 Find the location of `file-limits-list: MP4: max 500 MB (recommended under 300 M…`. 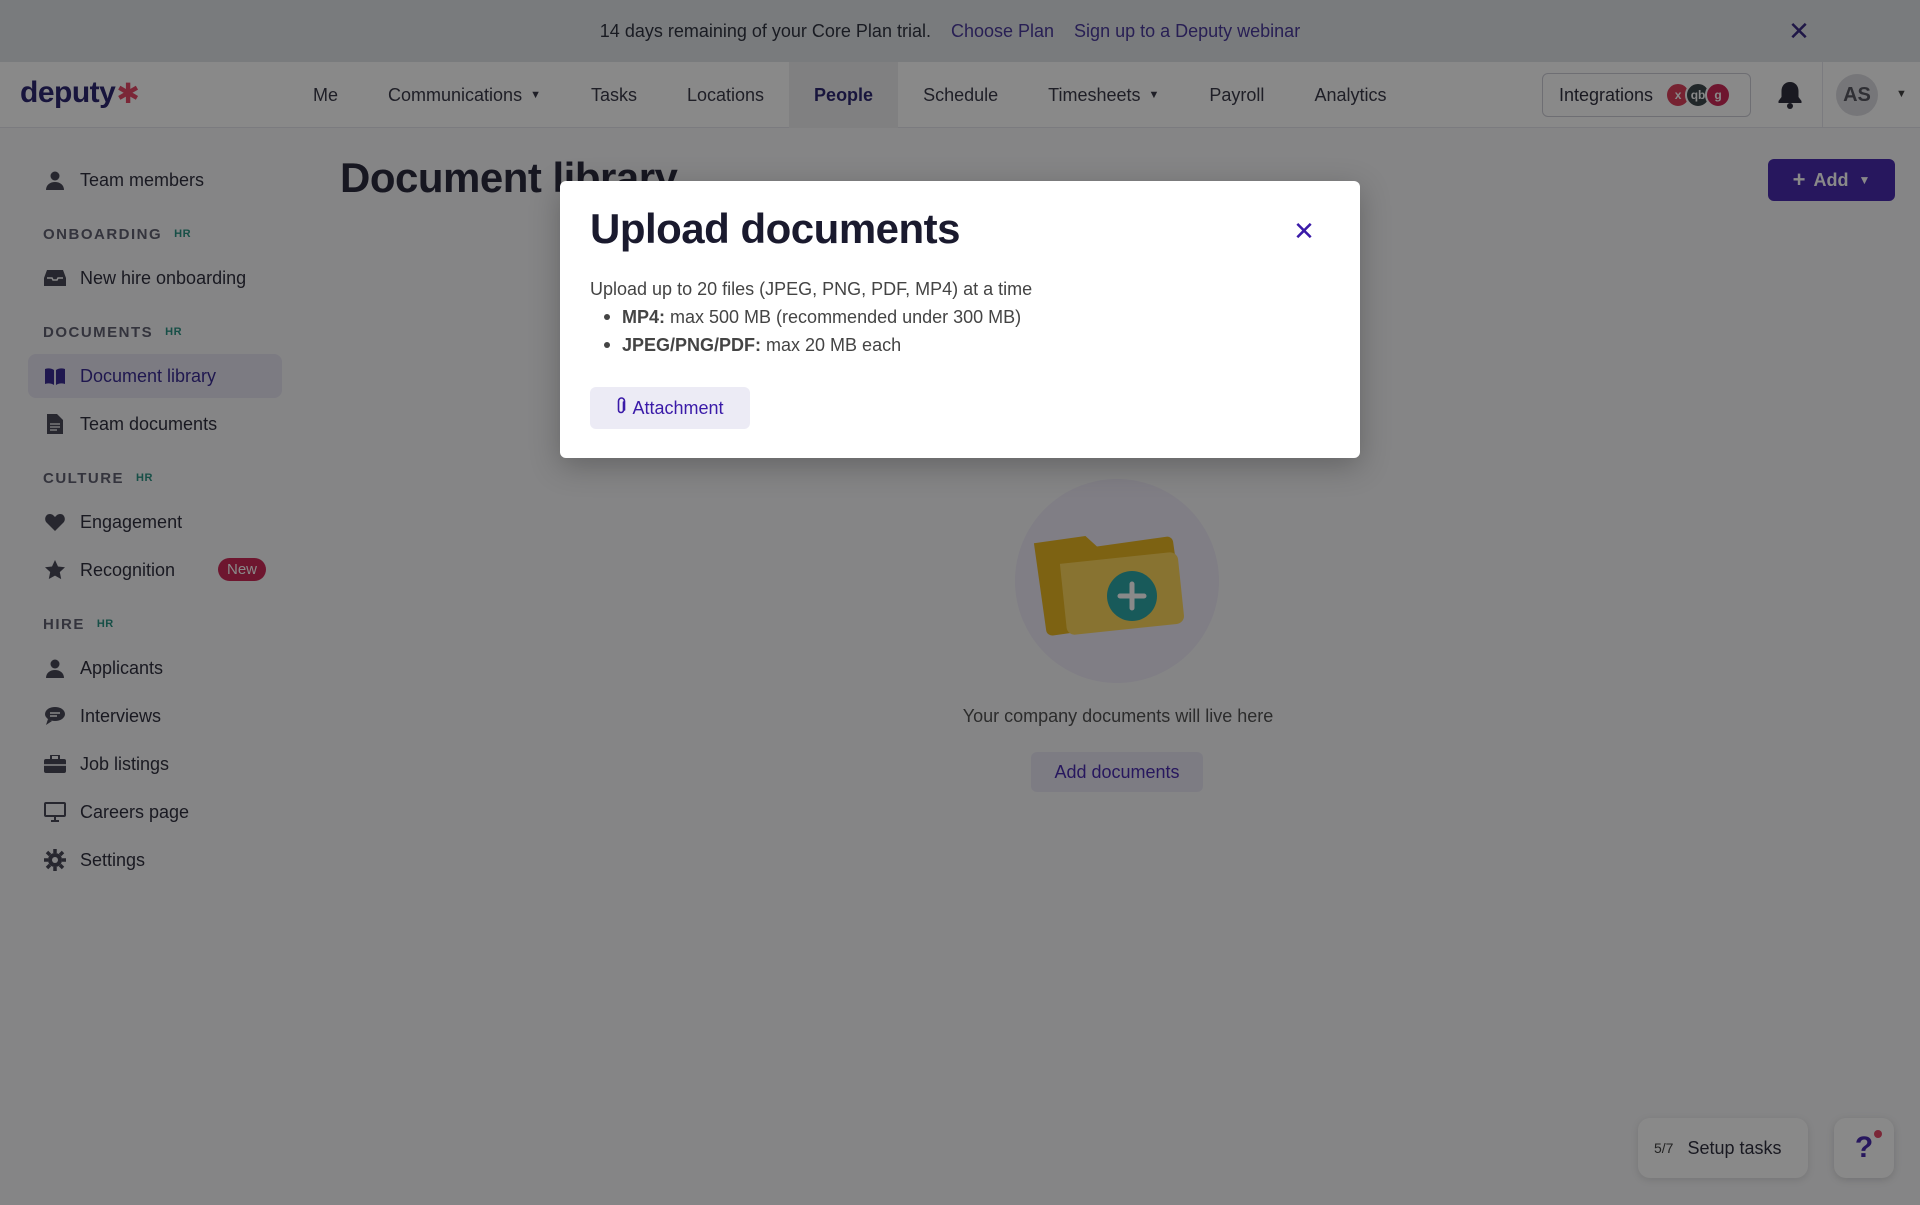

file-limits-list: MP4: max 500 MB (recommended under 300 M… is located at coordinates (818, 331).